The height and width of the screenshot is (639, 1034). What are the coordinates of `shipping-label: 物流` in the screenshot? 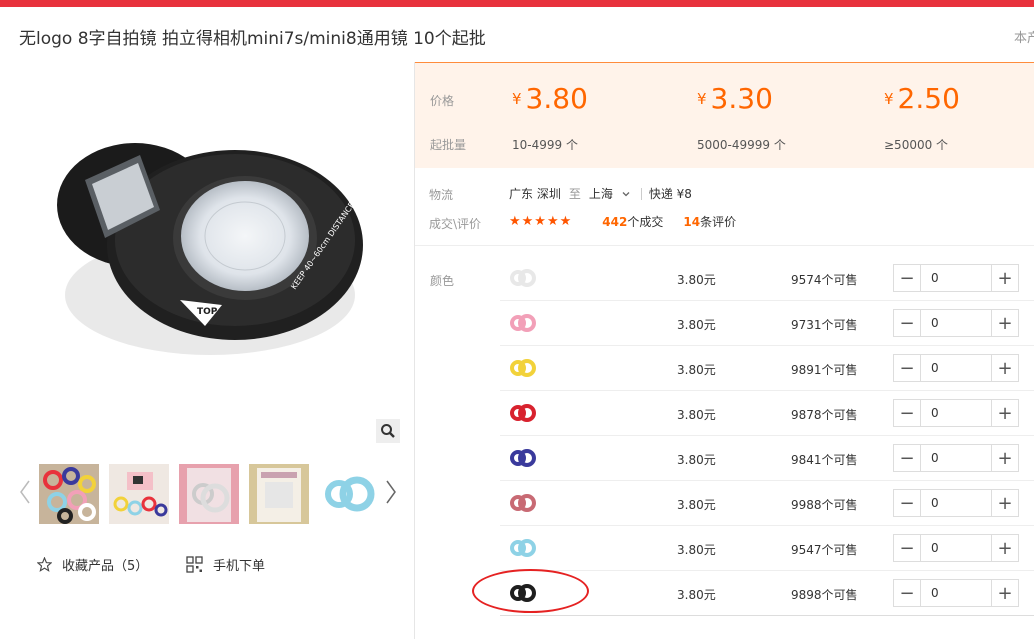 It's located at (441, 195).